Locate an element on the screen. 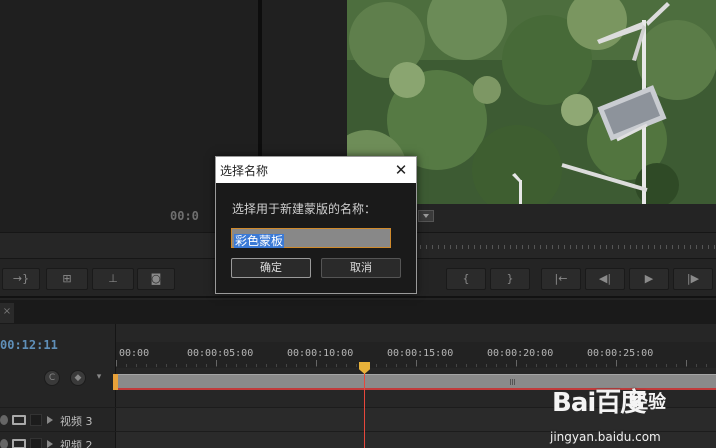 This screenshot has width=716, height=448. chevron-down-icon is located at coordinates (426, 216).